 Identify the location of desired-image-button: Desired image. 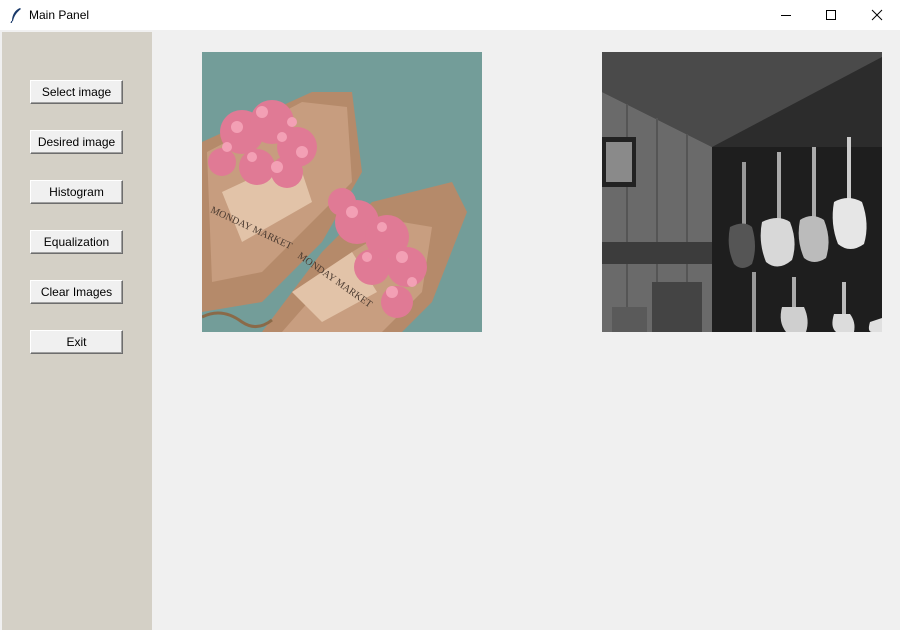
(76, 142).